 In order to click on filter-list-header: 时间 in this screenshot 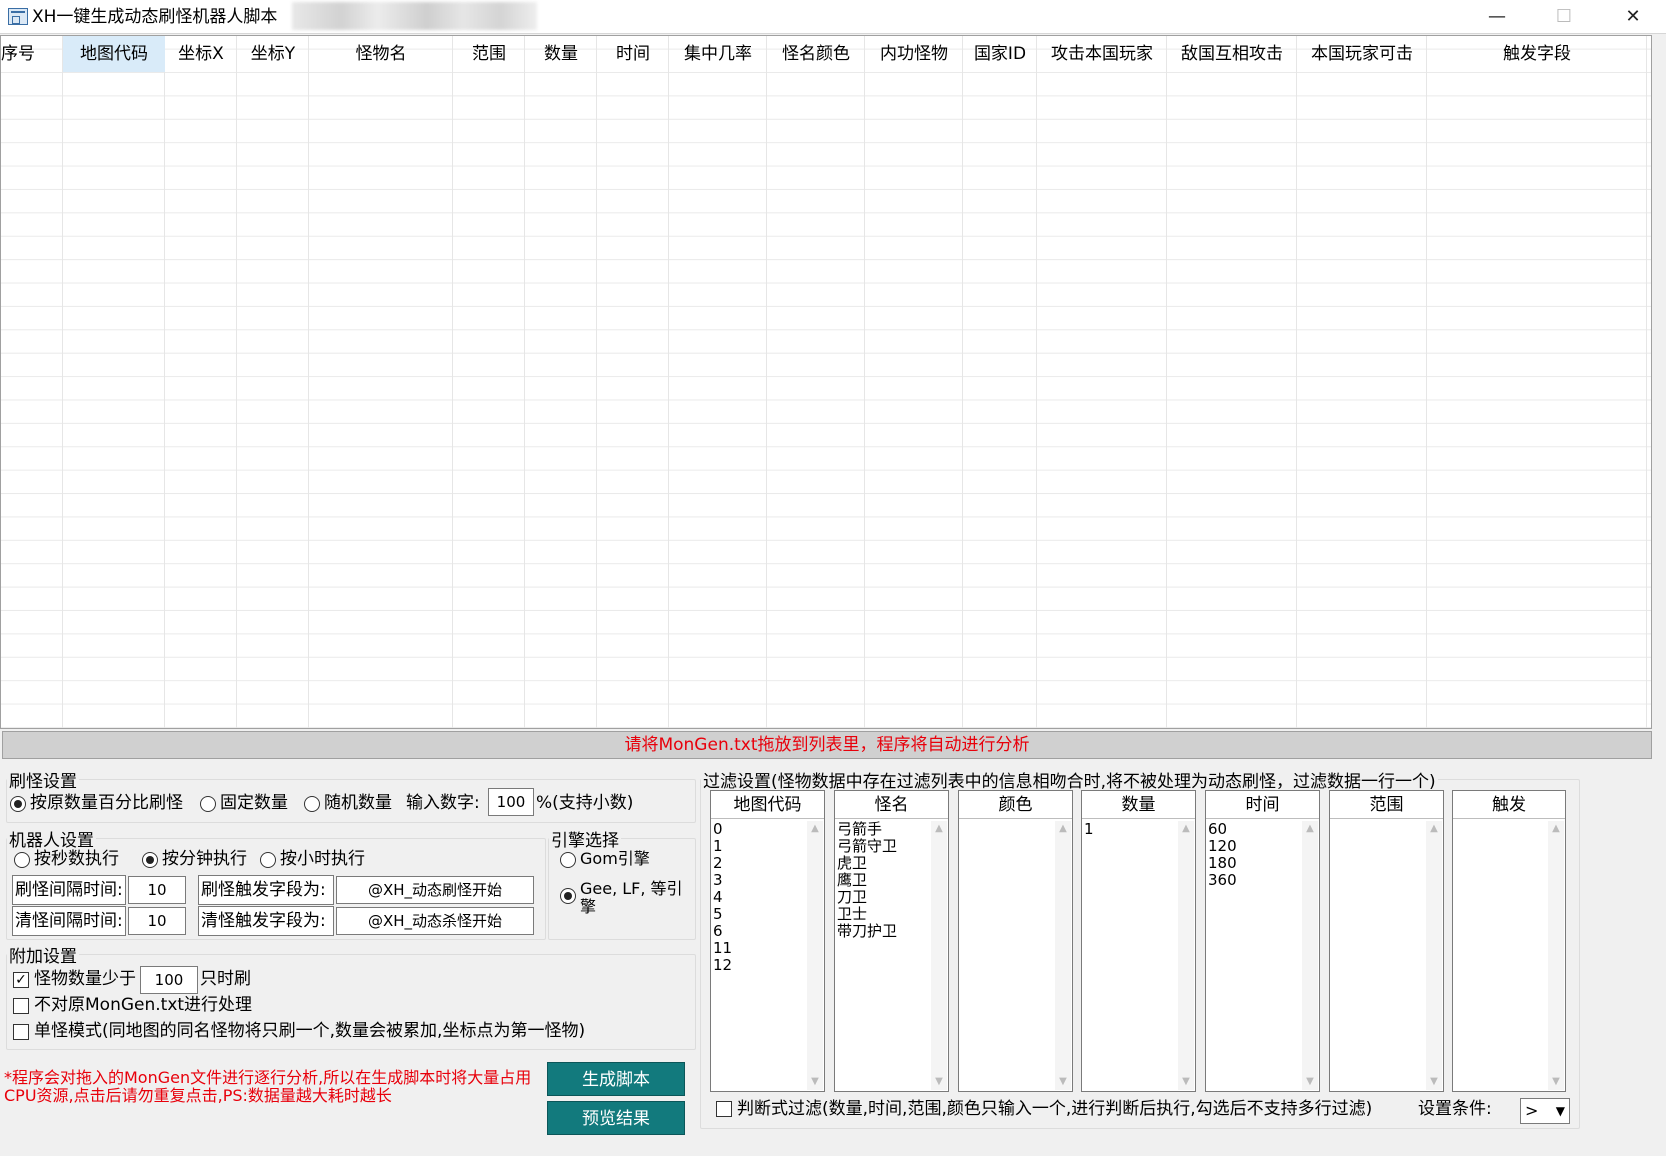, I will do `click(1262, 805)`.